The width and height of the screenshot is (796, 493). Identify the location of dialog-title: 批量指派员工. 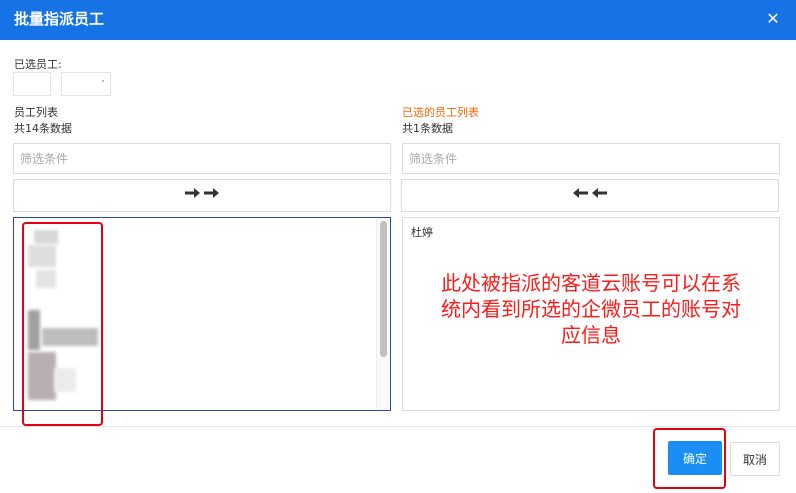
(59, 19).